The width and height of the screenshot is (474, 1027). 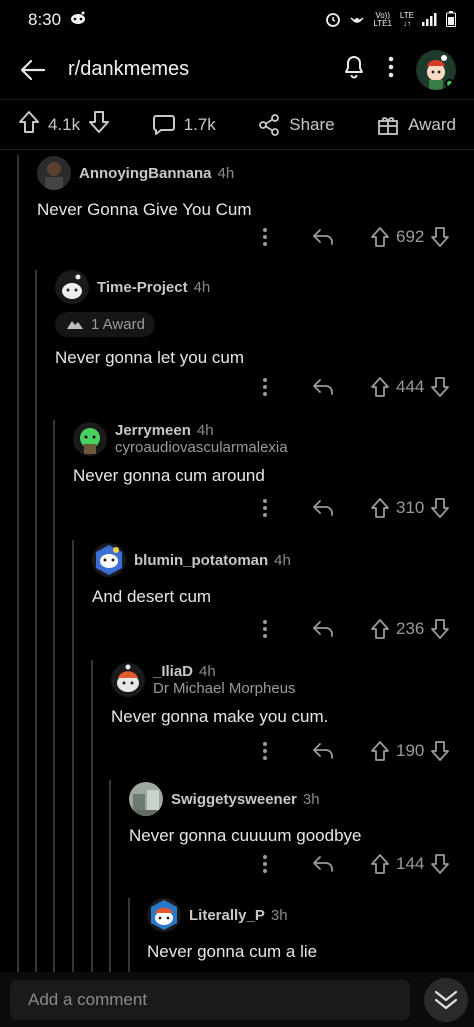 I want to click on post-comment-count: 1.7k, so click(x=199, y=124).